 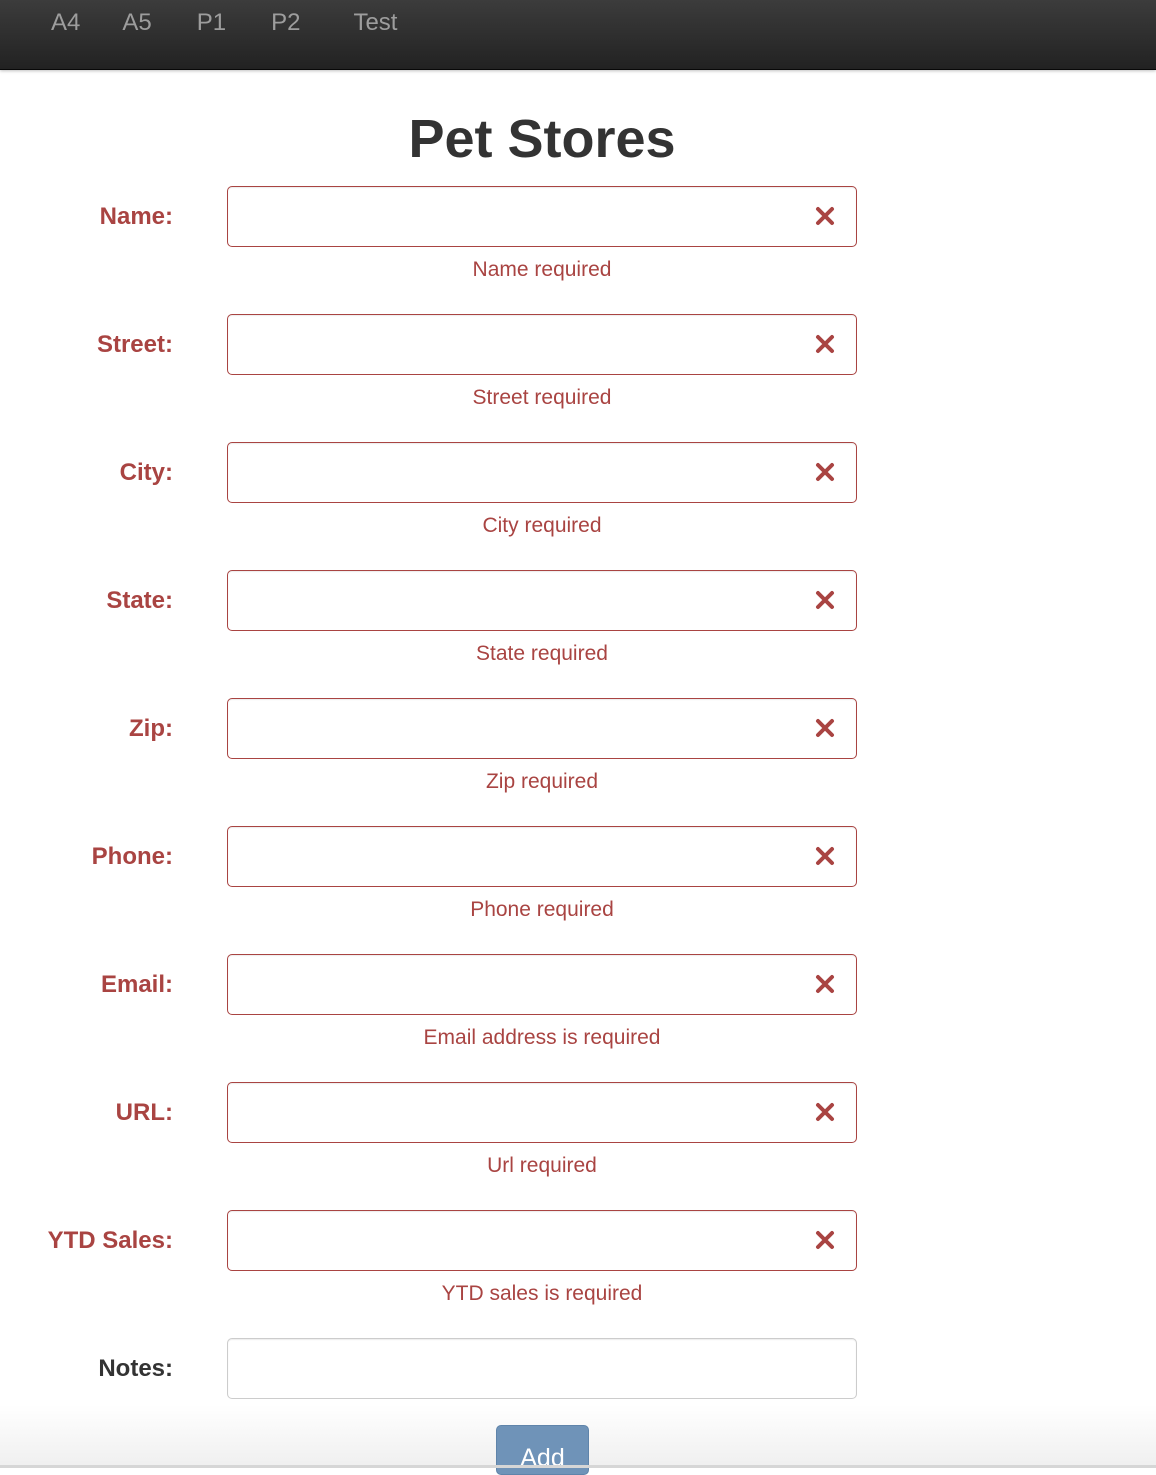 I want to click on ytd-sales-input-wrap, so click(x=542, y=1240).